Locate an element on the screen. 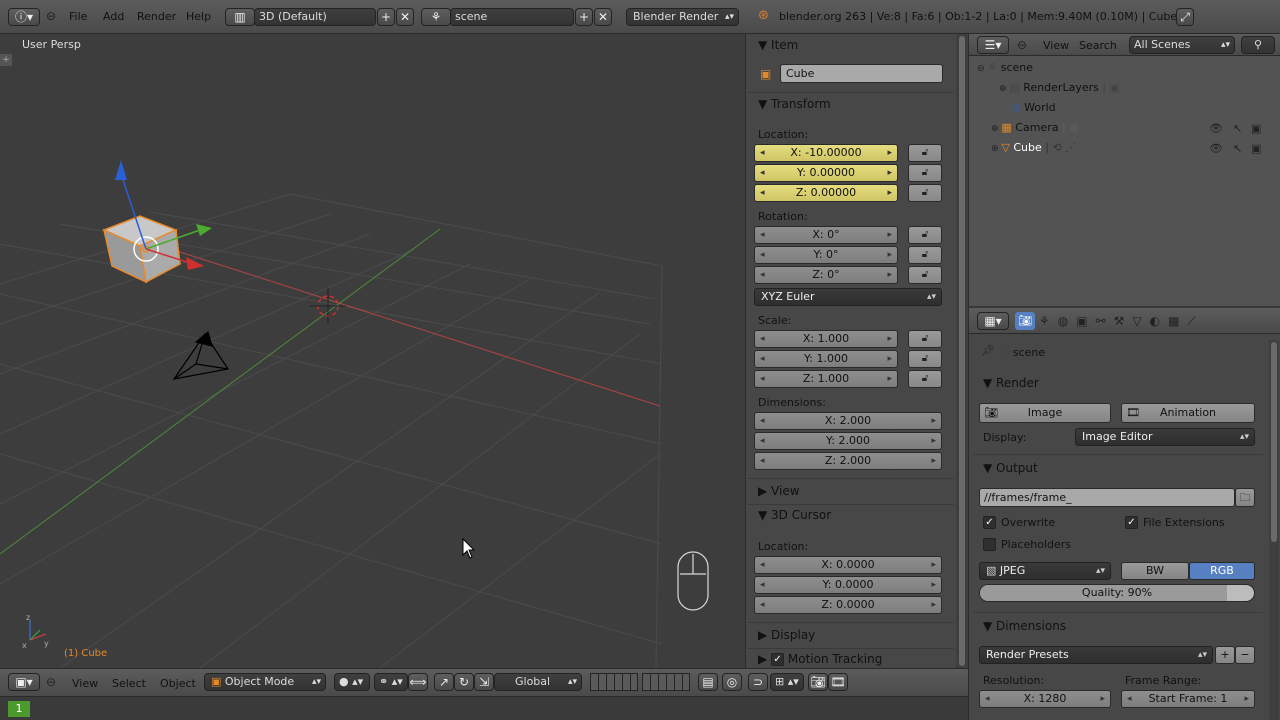 The image size is (1280, 720). lock-scale-x-icon: 🔓︎ is located at coordinates (925, 339).